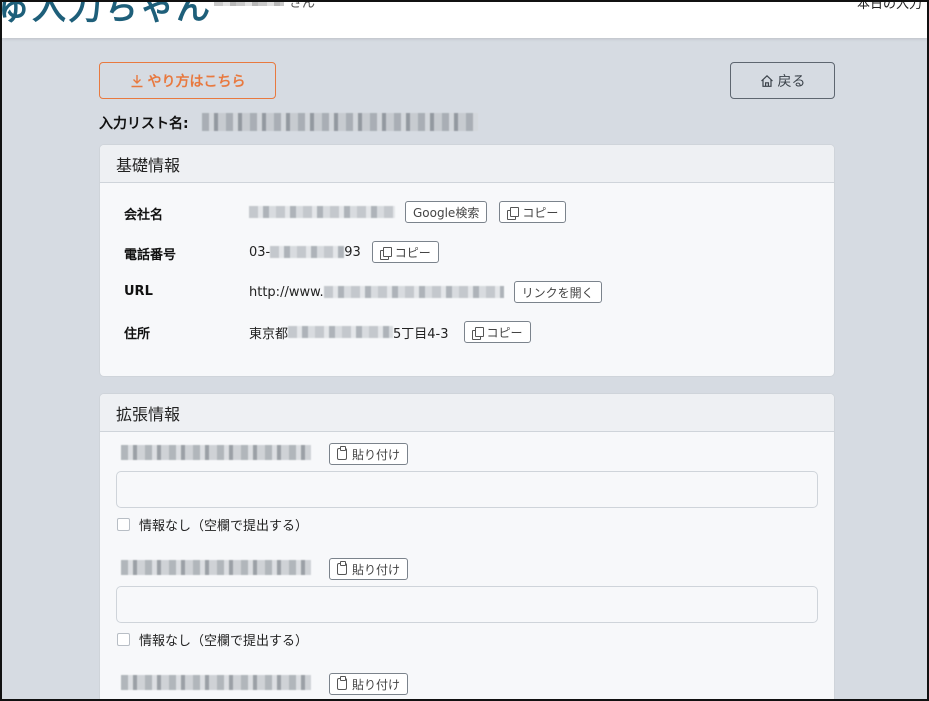  I want to click on list-name-label: 入力リスト名:, so click(144, 124).